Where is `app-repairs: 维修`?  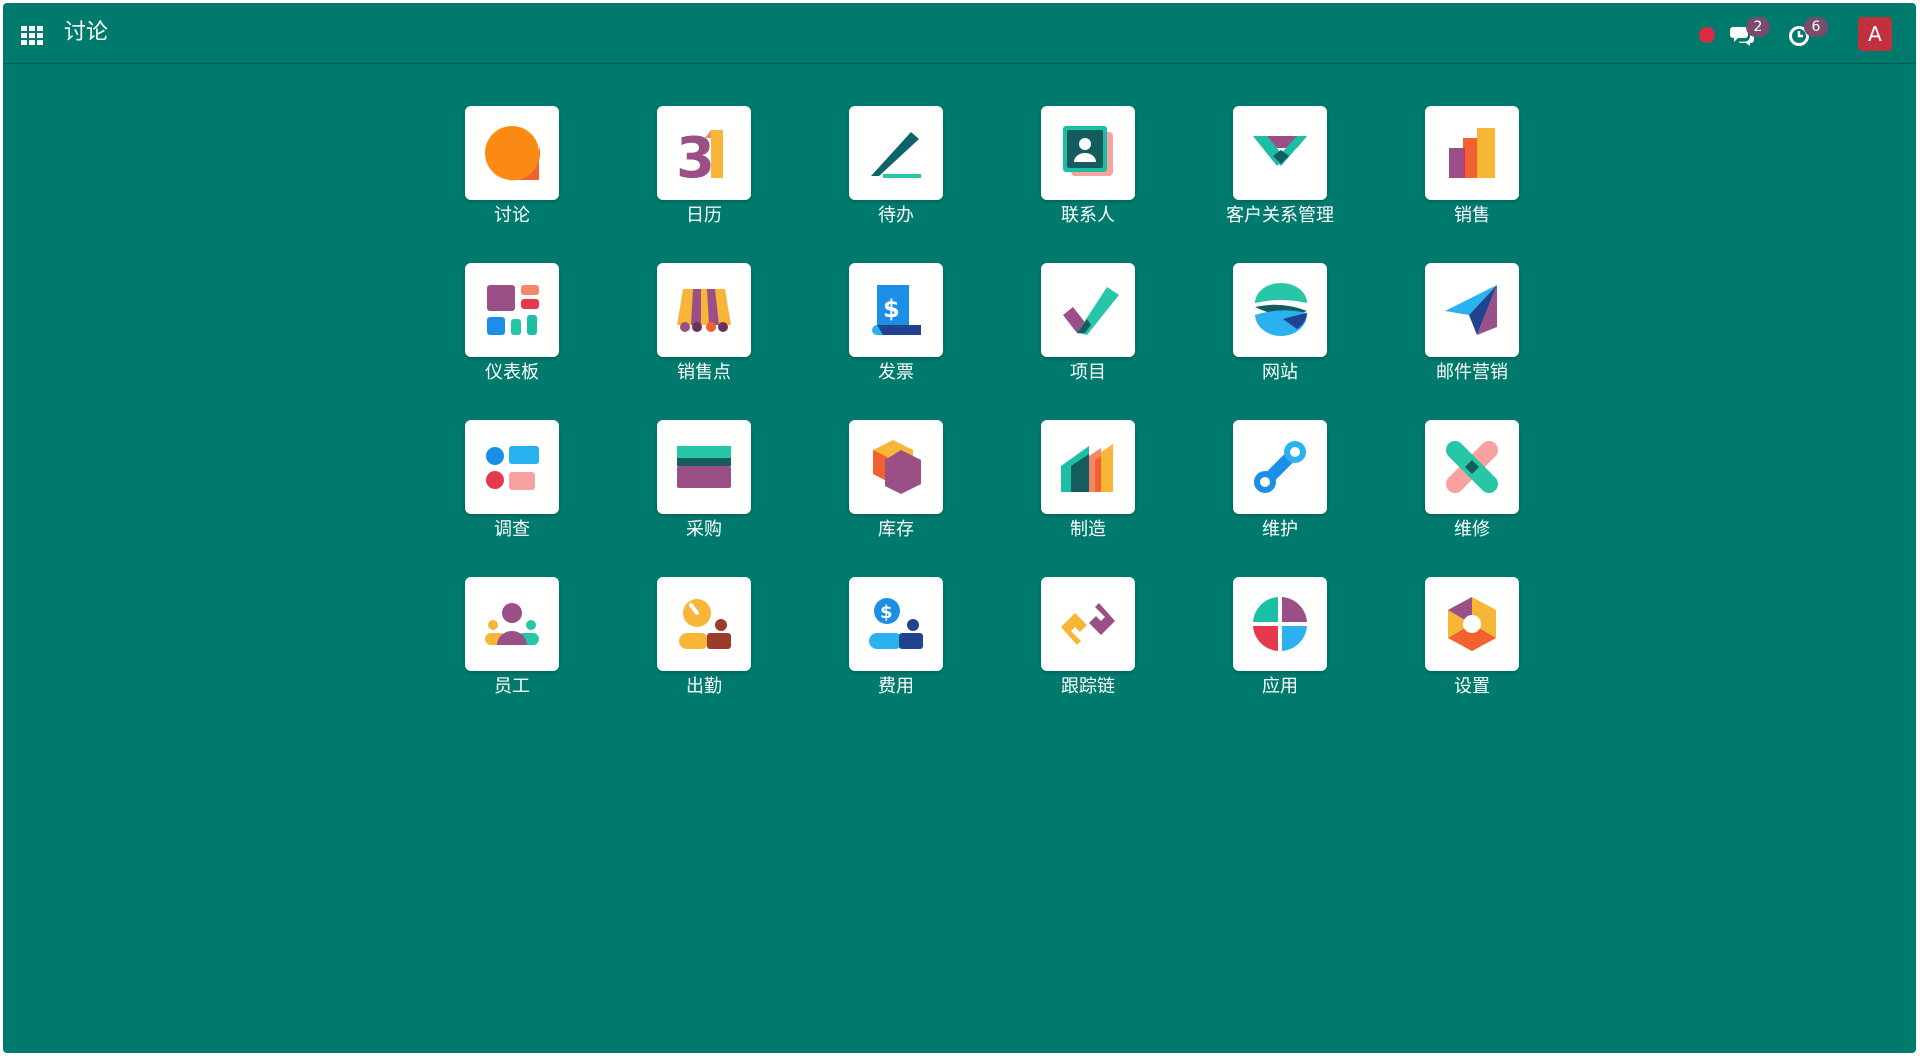 app-repairs: 维修 is located at coordinates (1472, 498).